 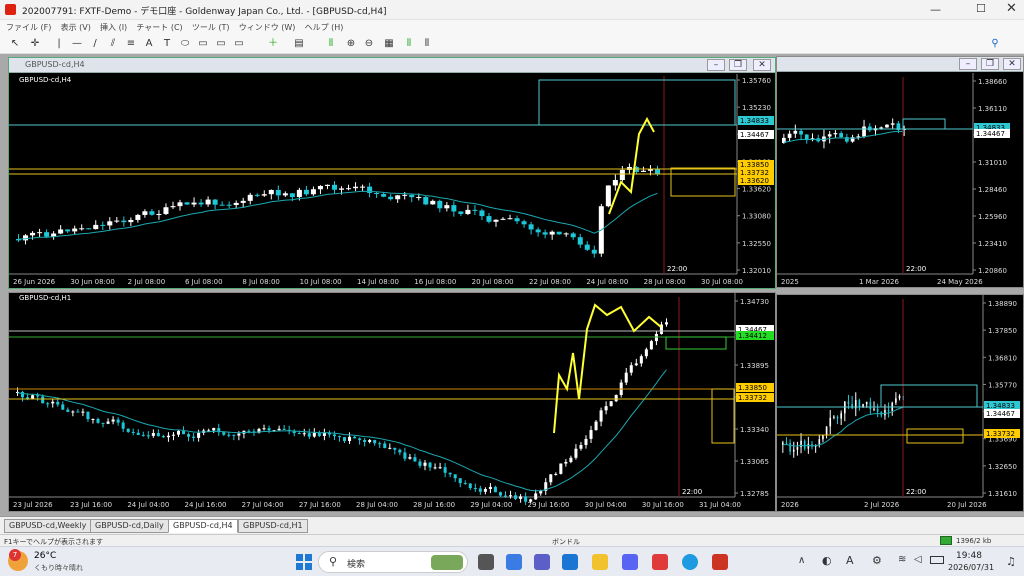 I want to click on h4-close-button: ✕, so click(x=762, y=65).